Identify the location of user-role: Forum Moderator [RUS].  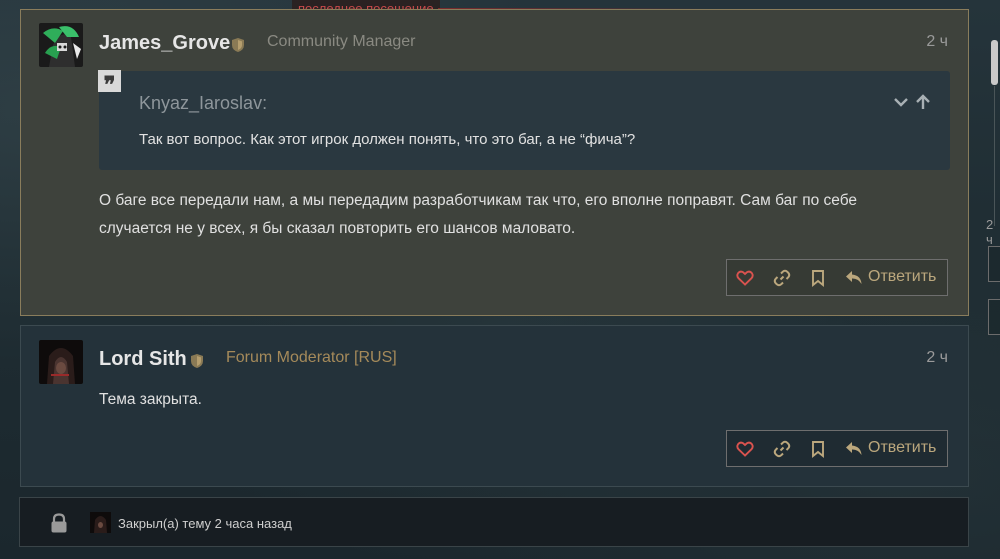
(311, 357).